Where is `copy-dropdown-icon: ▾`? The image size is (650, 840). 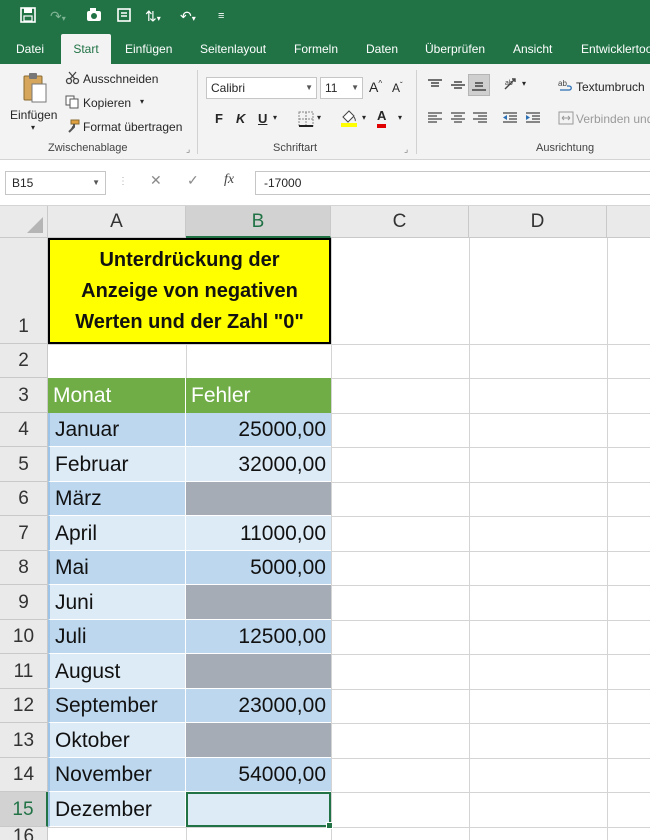
copy-dropdown-icon: ▾ is located at coordinates (142, 101).